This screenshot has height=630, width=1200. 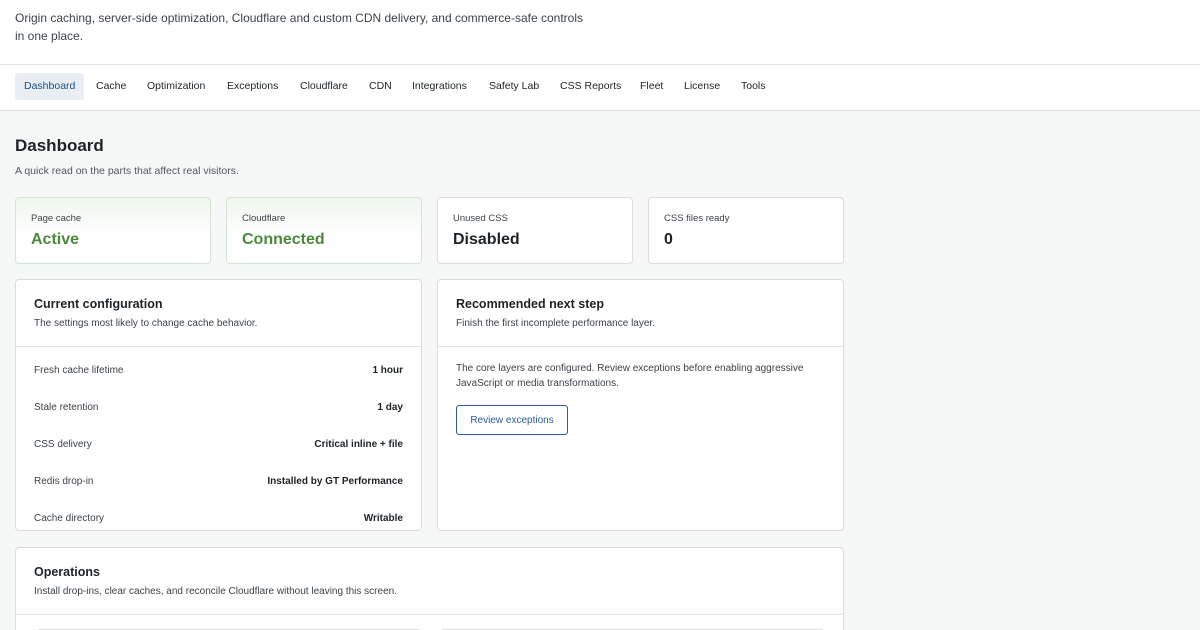 What do you see at coordinates (64, 481) in the screenshot?
I see `config-label: Redis drop-in` at bounding box center [64, 481].